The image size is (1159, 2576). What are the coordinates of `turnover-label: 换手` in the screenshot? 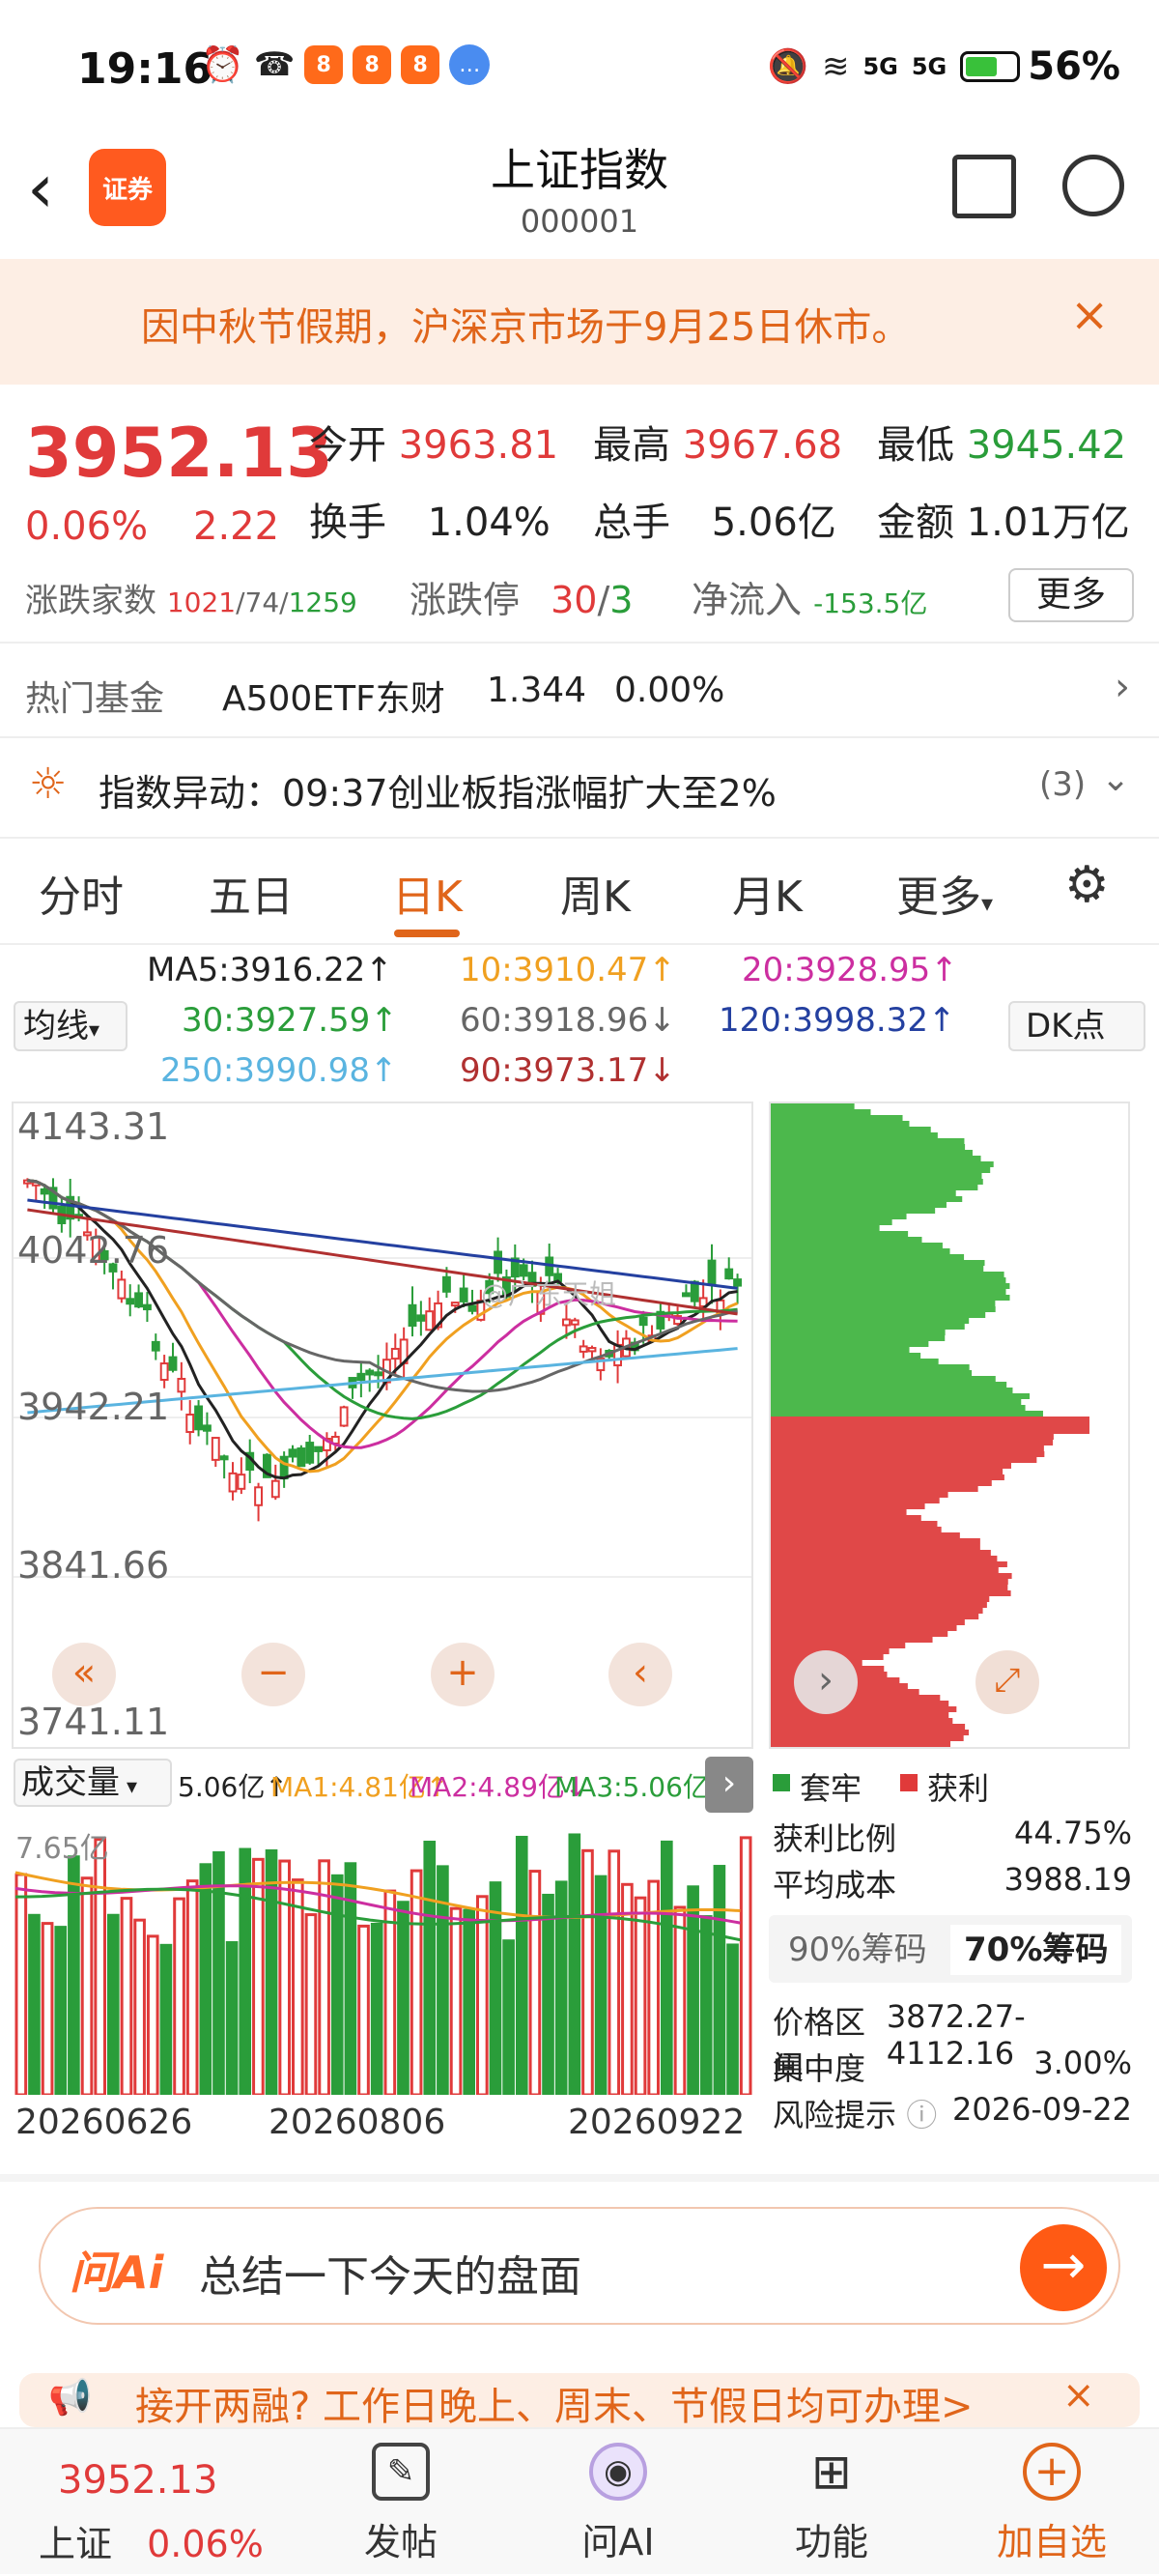 It's located at (348, 523).